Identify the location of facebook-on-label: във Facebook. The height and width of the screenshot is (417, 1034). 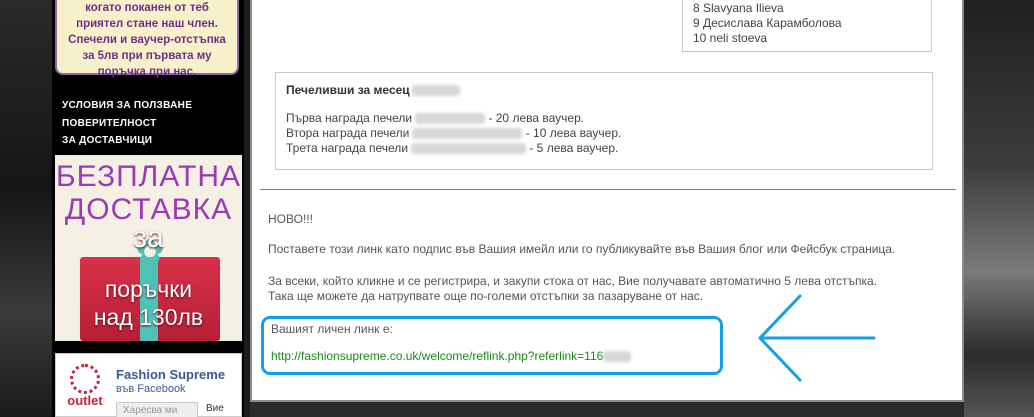
(151, 389).